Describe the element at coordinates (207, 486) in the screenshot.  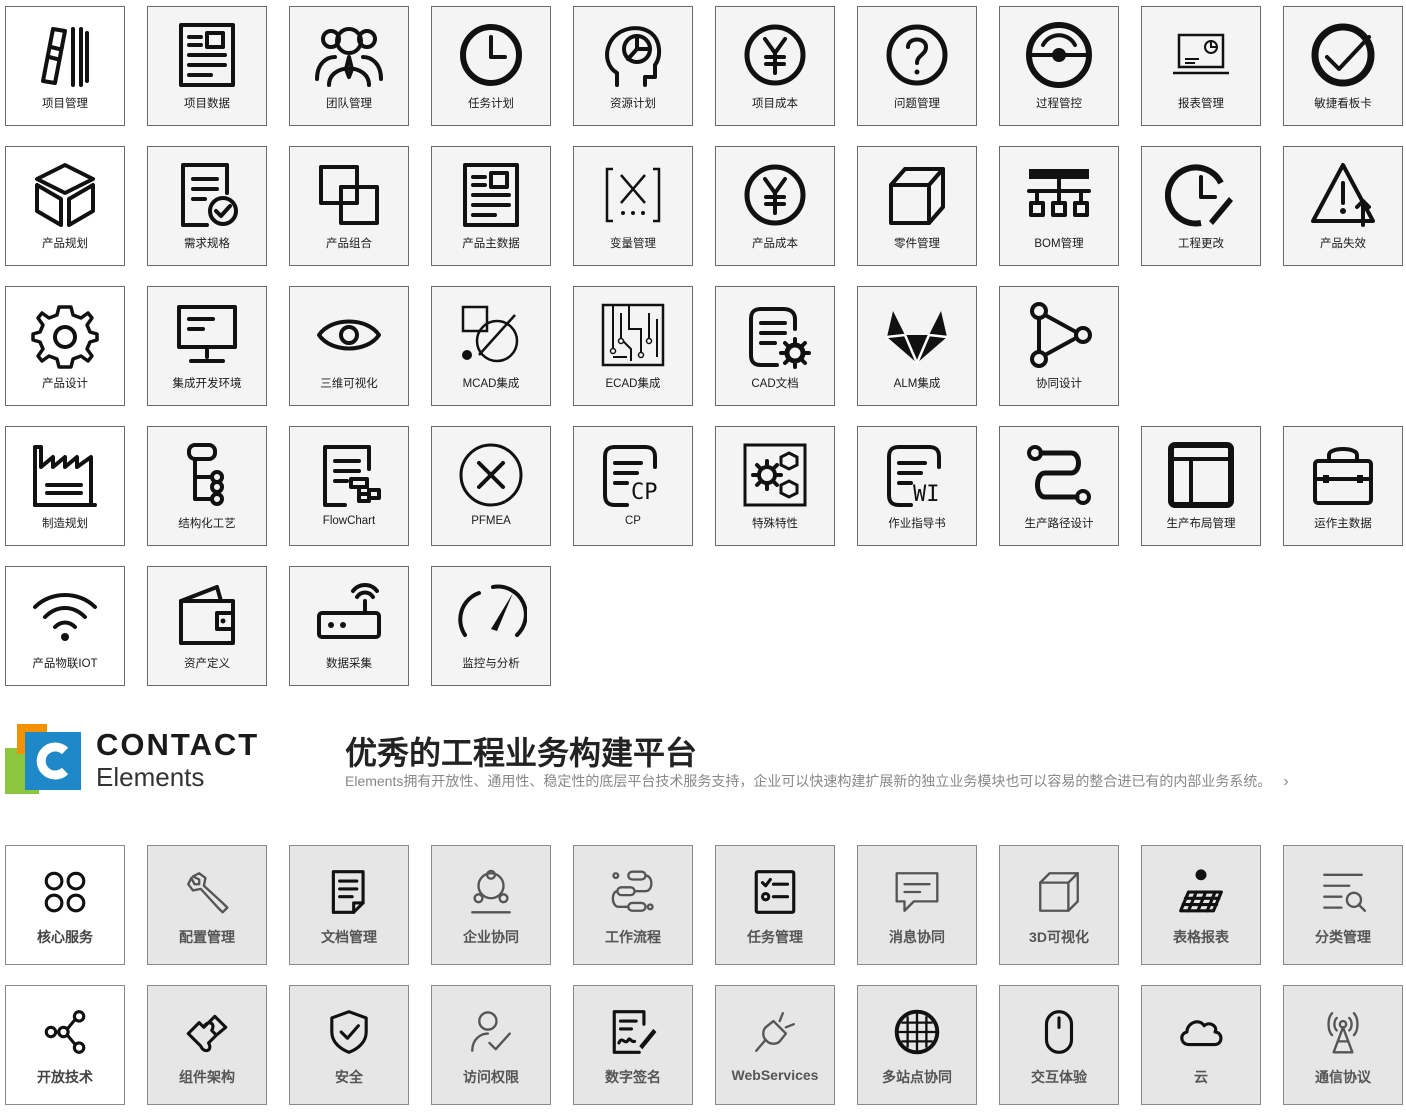
I see `module-tile: 结构化工艺` at that location.